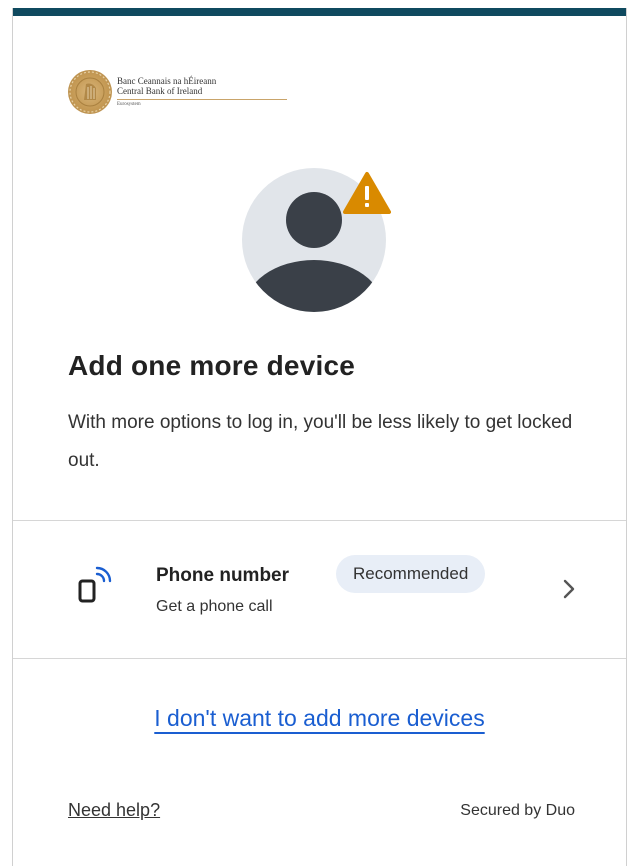  Describe the element at coordinates (114, 810) in the screenshot. I see `need-help-link: Need help?` at that location.